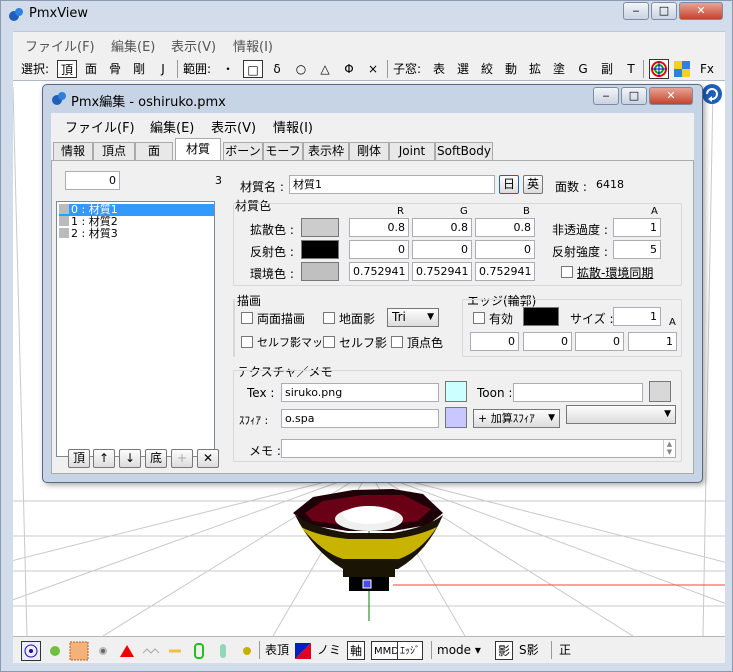  What do you see at coordinates (607, 69) in the screenshot?
I see `child-sub-button: 副` at bounding box center [607, 69].